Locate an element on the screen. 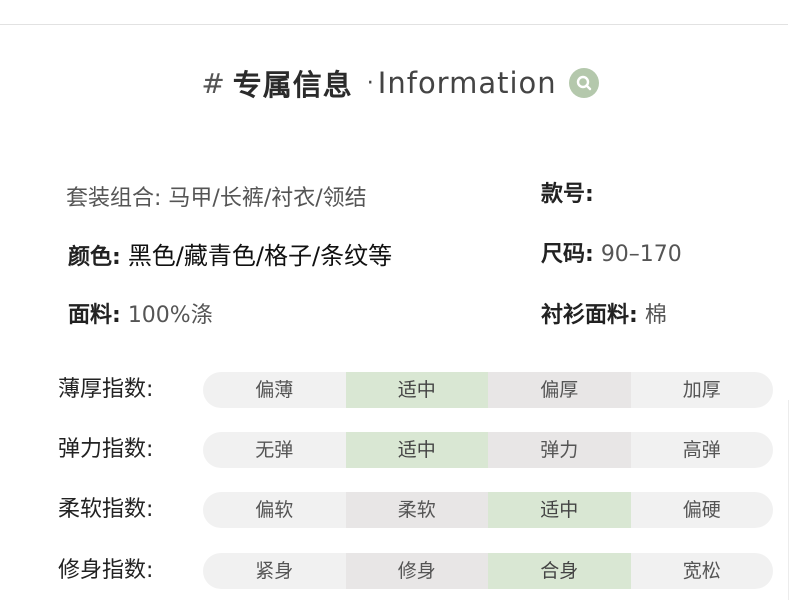 This screenshot has width=800, height=600. info-size-value: 90–170 is located at coordinates (641, 254).